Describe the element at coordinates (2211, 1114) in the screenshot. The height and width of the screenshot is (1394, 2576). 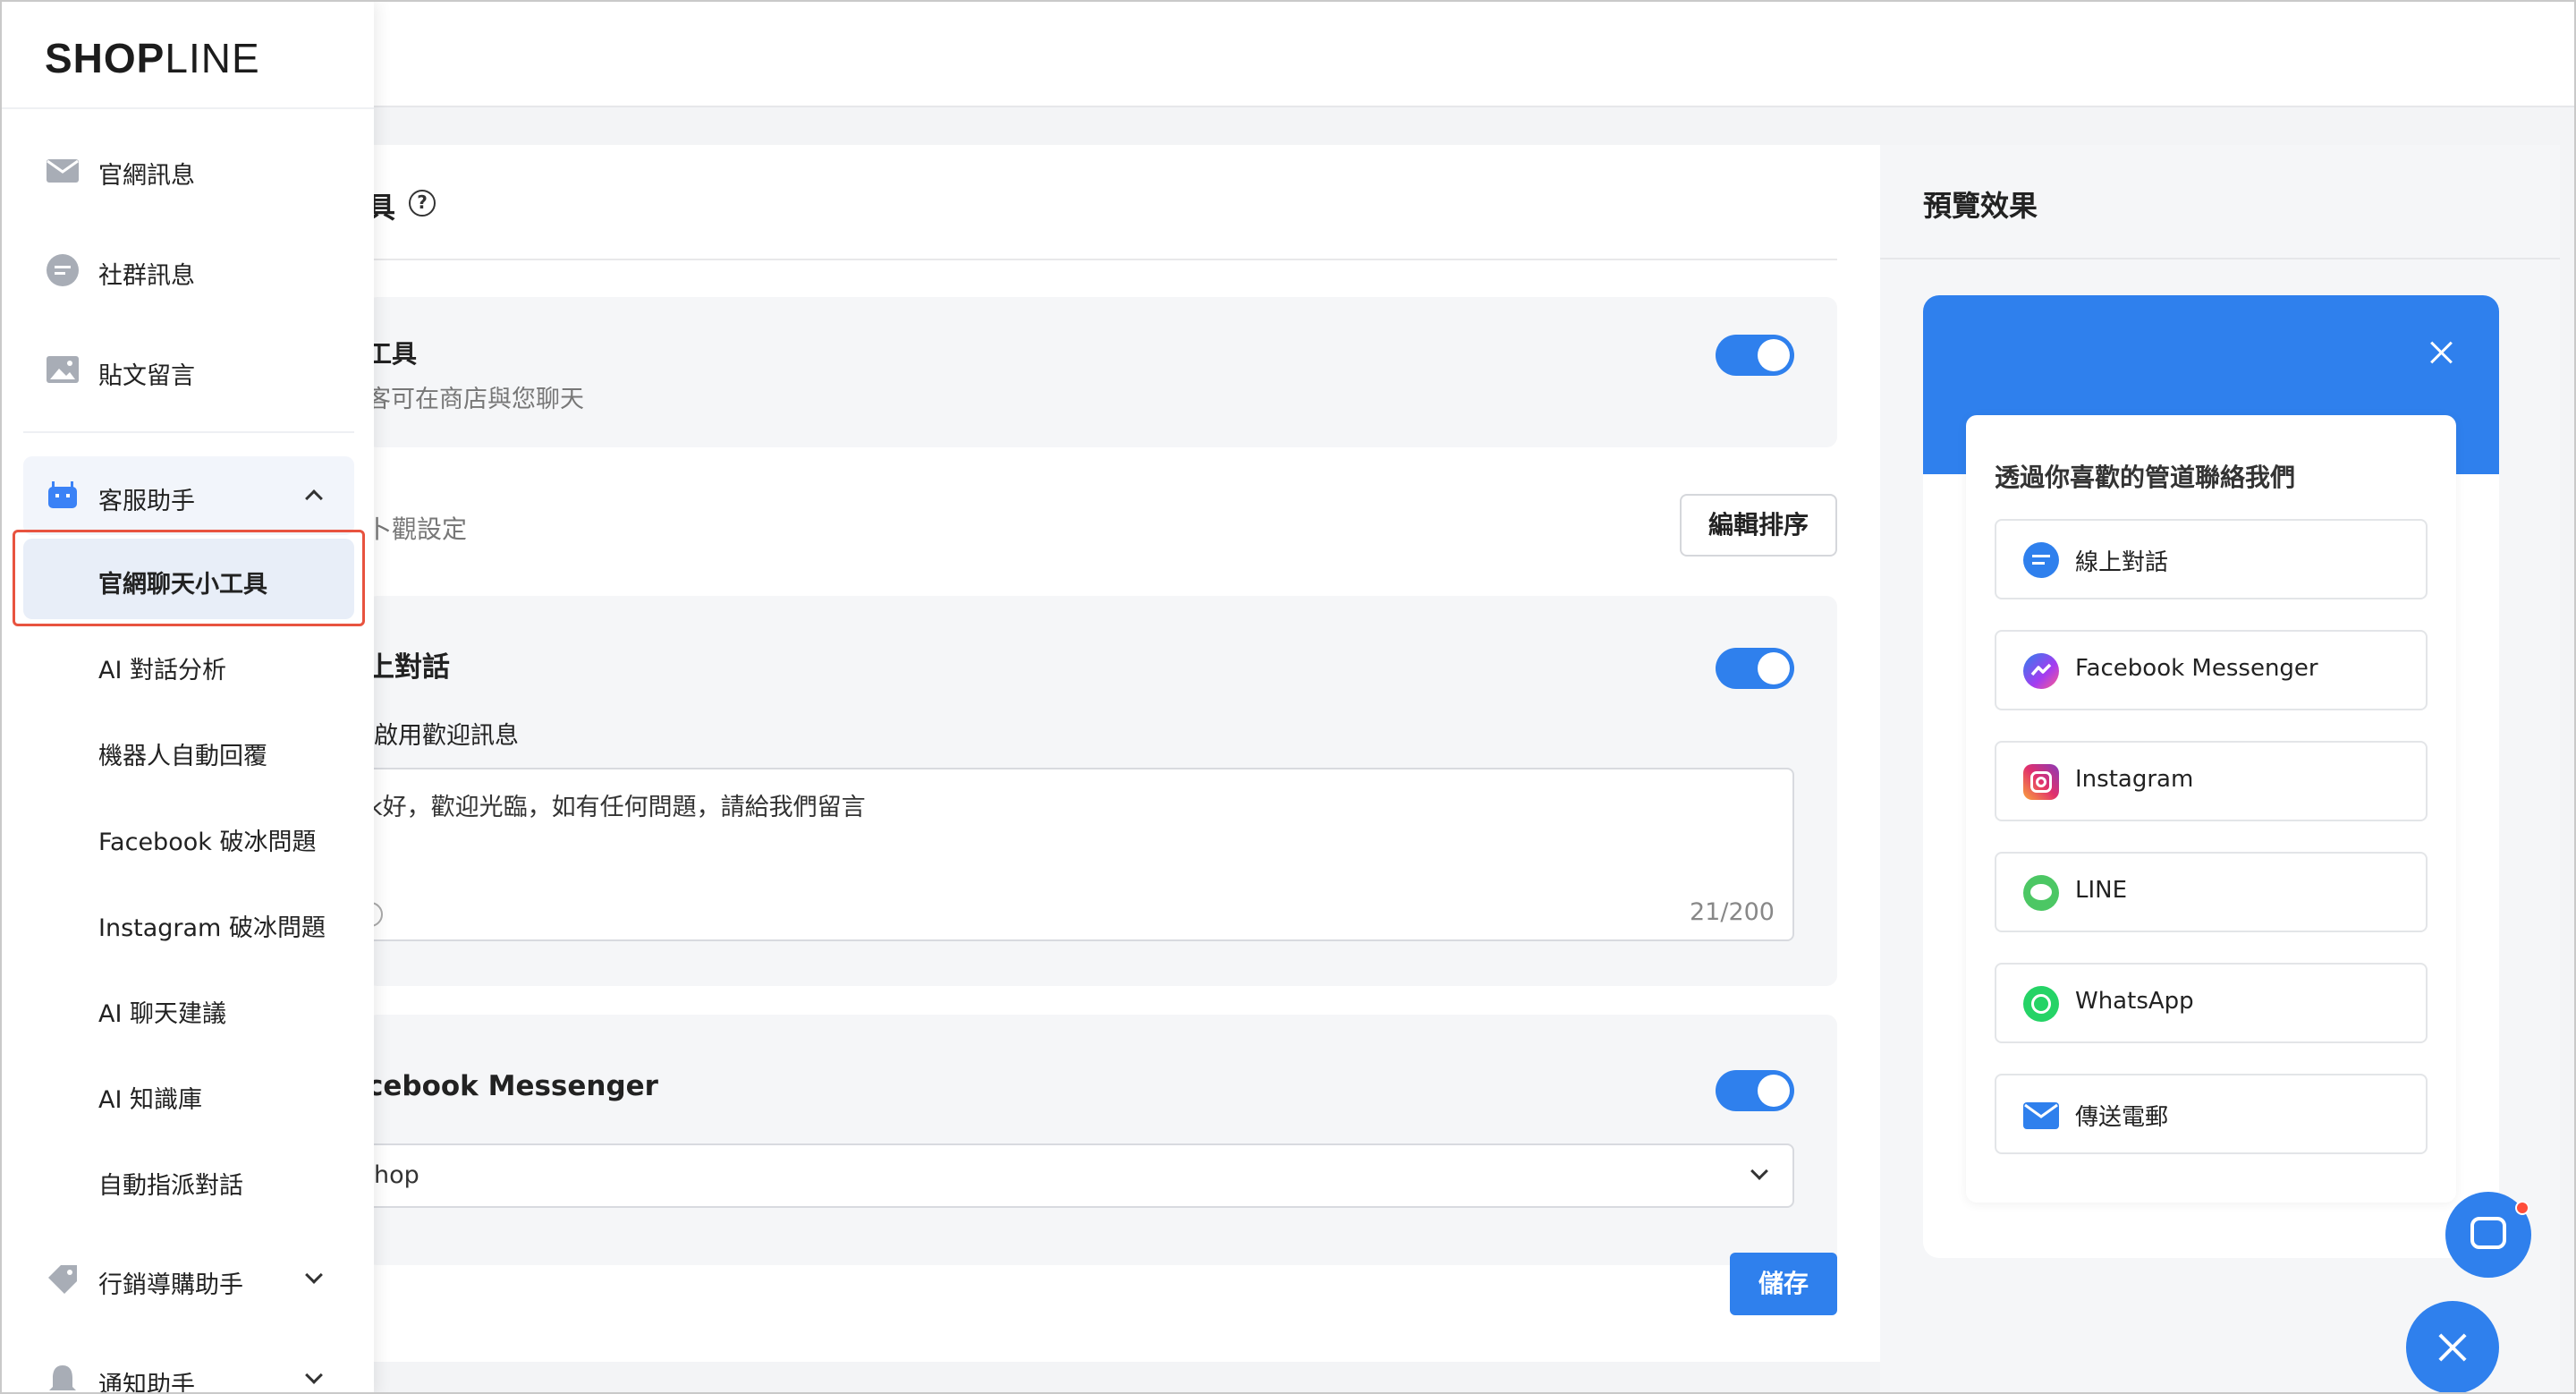
I see `channel-email: 傳送電郵` at that location.